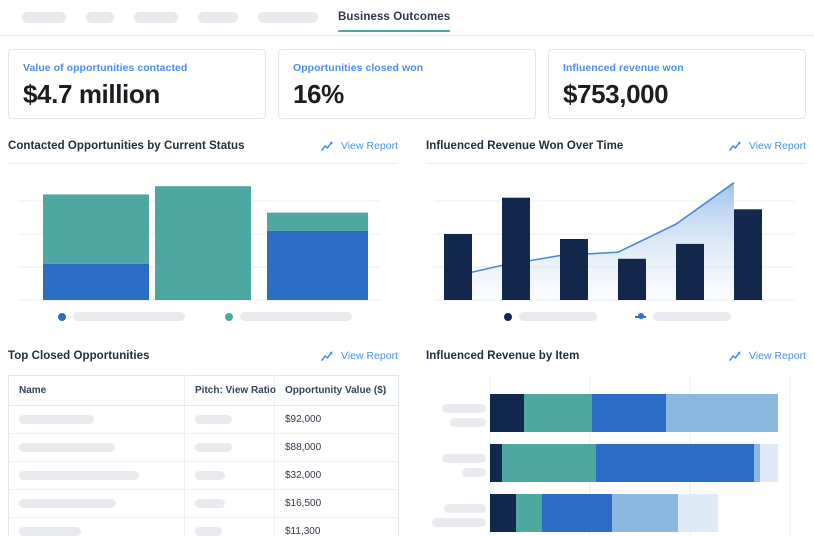  What do you see at coordinates (203, 243) in the screenshot?
I see `bar-segment-series2-cat2` at bounding box center [203, 243].